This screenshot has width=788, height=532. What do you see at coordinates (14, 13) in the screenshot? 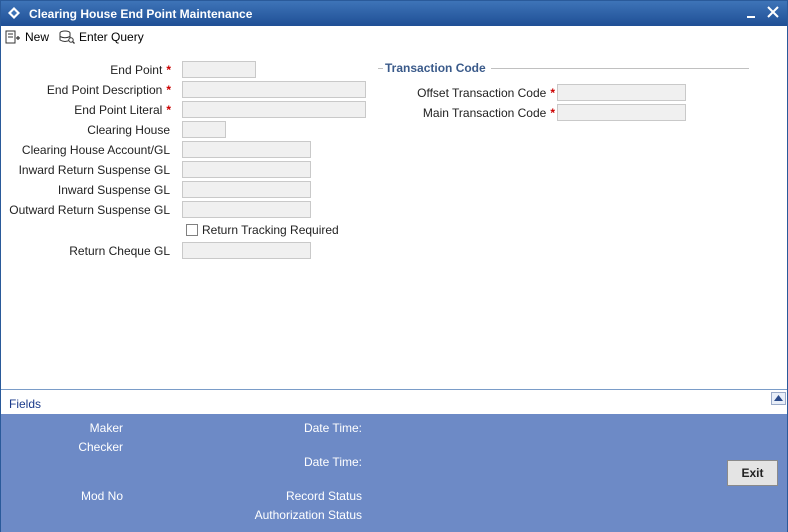
I see `diamond-icon` at bounding box center [14, 13].